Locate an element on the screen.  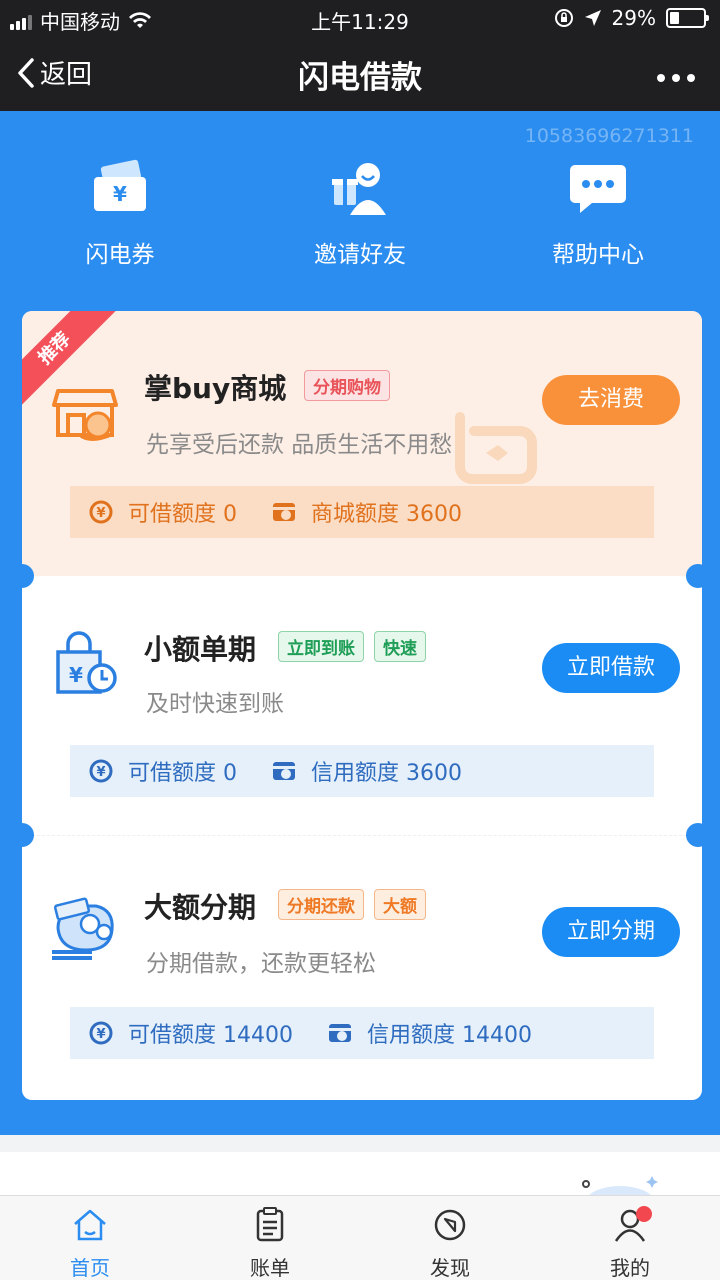
mall-watermark-icon is located at coordinates (496, 448).